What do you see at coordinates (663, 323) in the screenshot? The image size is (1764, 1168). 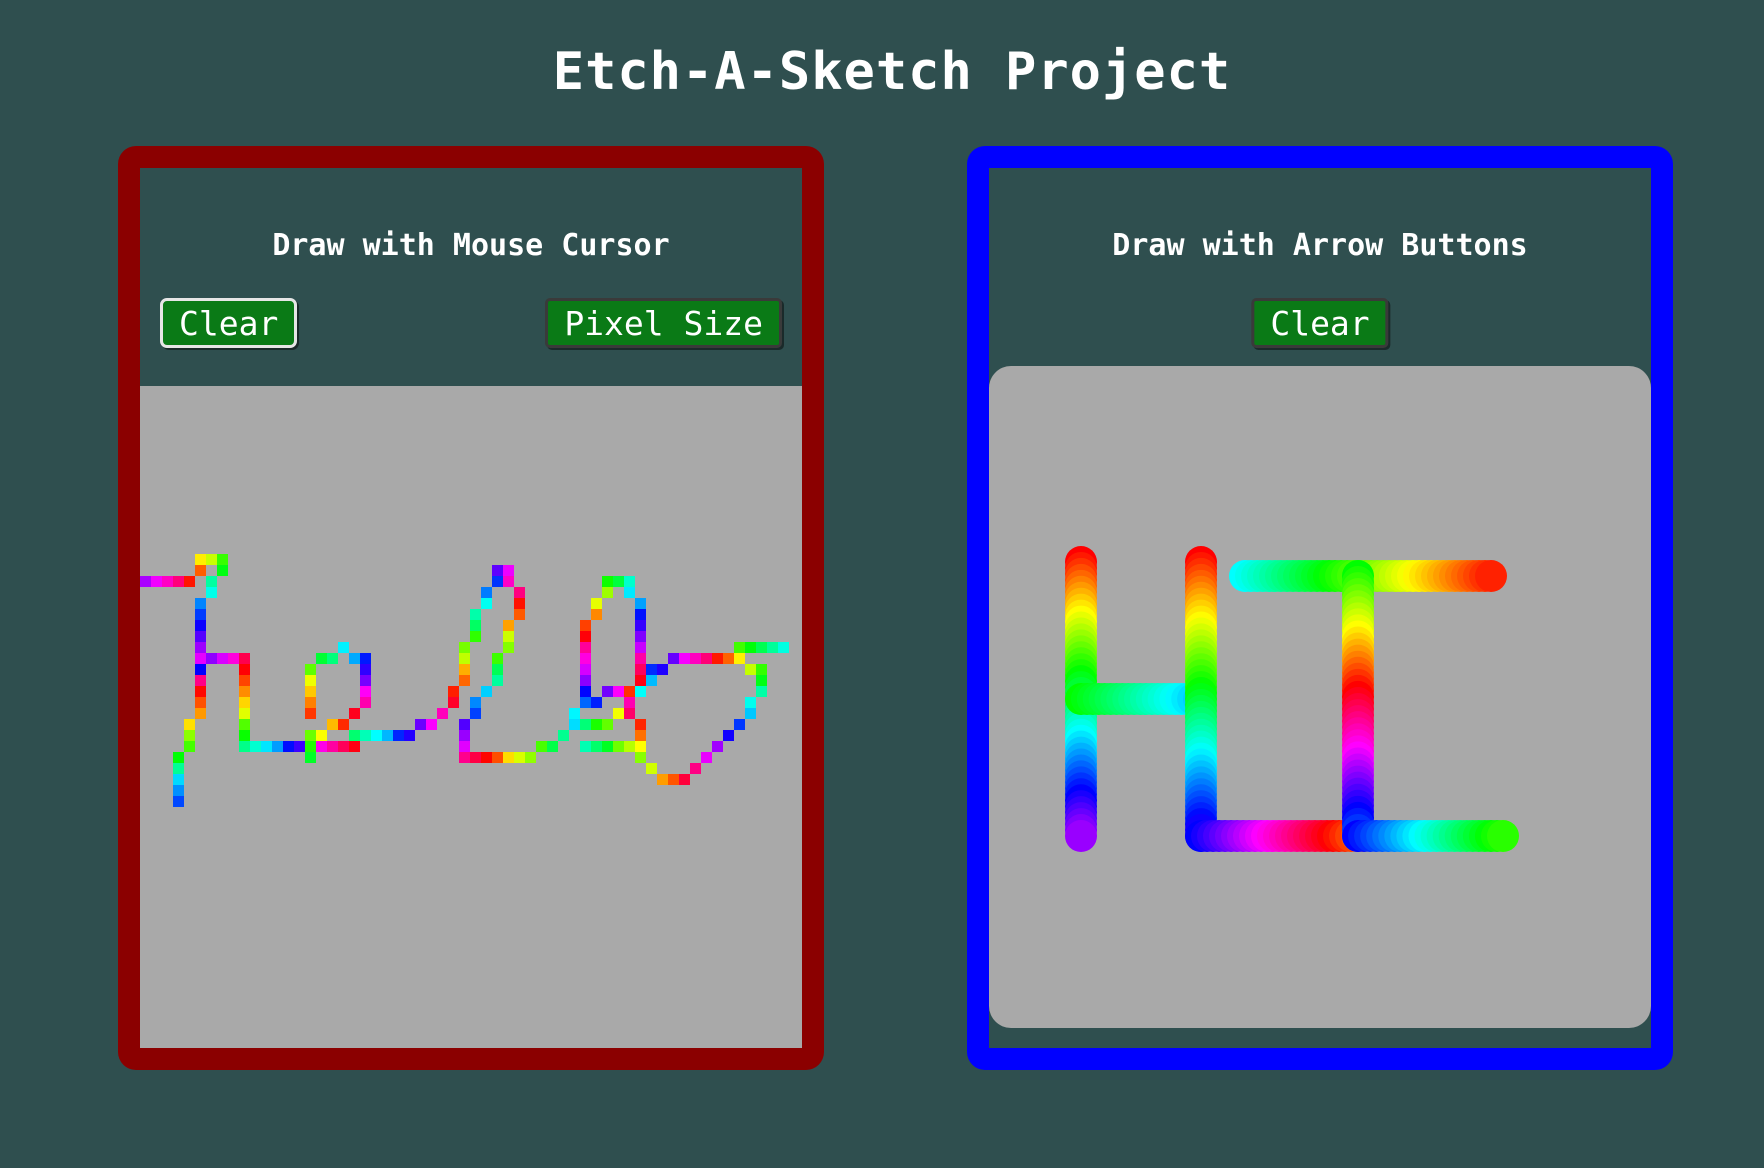 I see `pixel-size-button: Pixel Size` at bounding box center [663, 323].